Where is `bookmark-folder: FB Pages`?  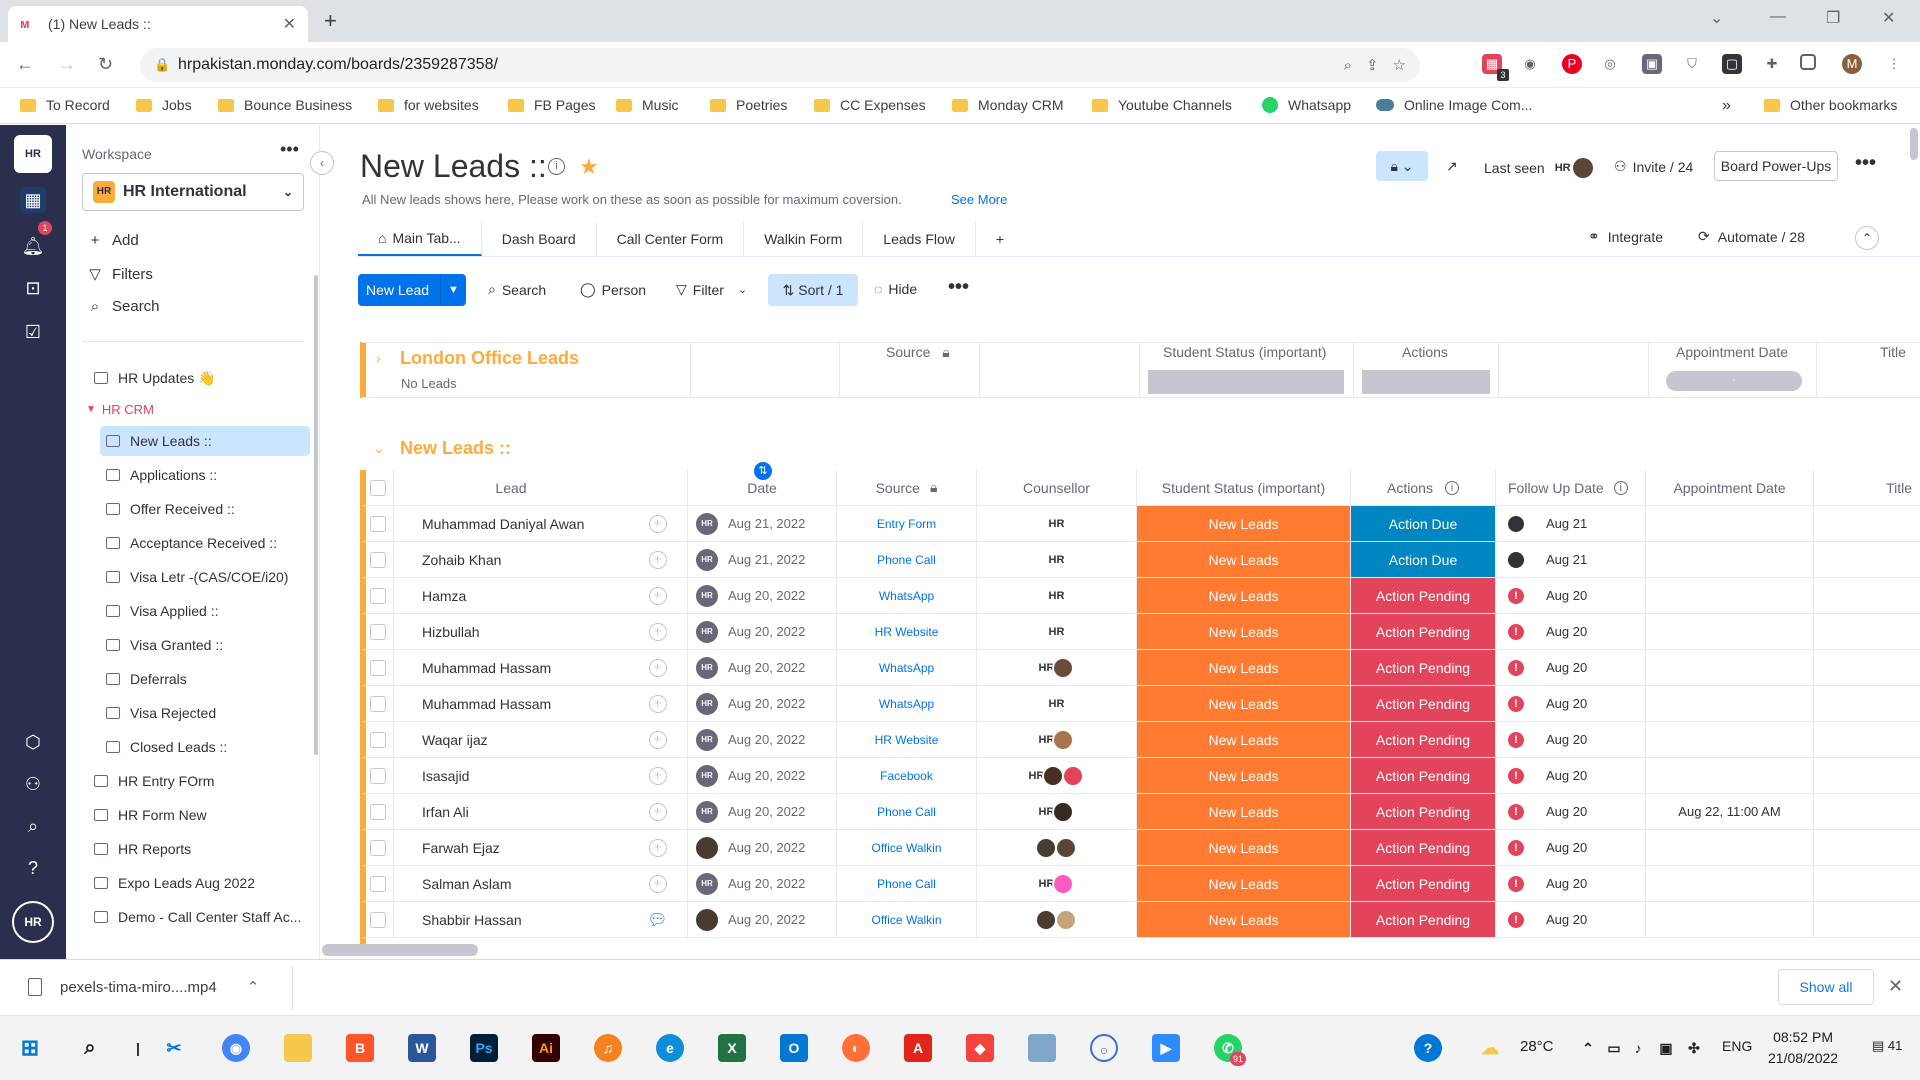
bookmark-folder: FB Pages is located at coordinates (551, 105).